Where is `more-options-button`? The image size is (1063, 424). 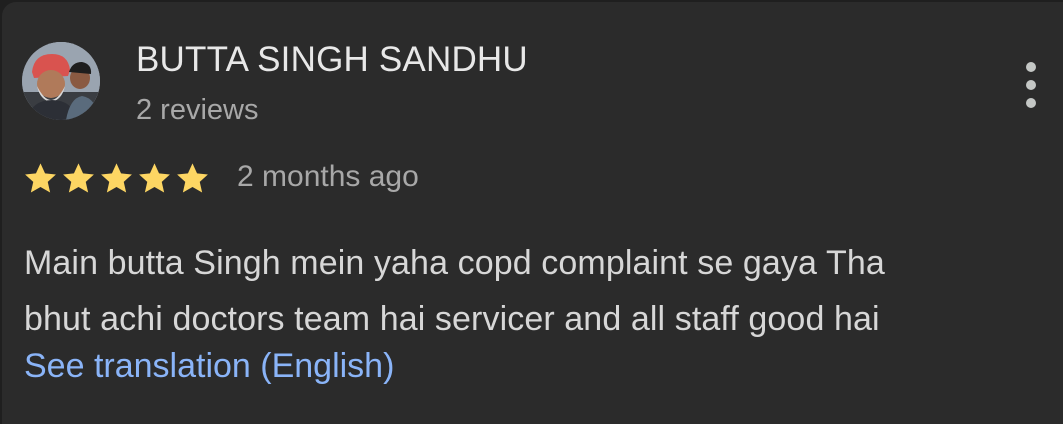
more-options-button is located at coordinates (1031, 85).